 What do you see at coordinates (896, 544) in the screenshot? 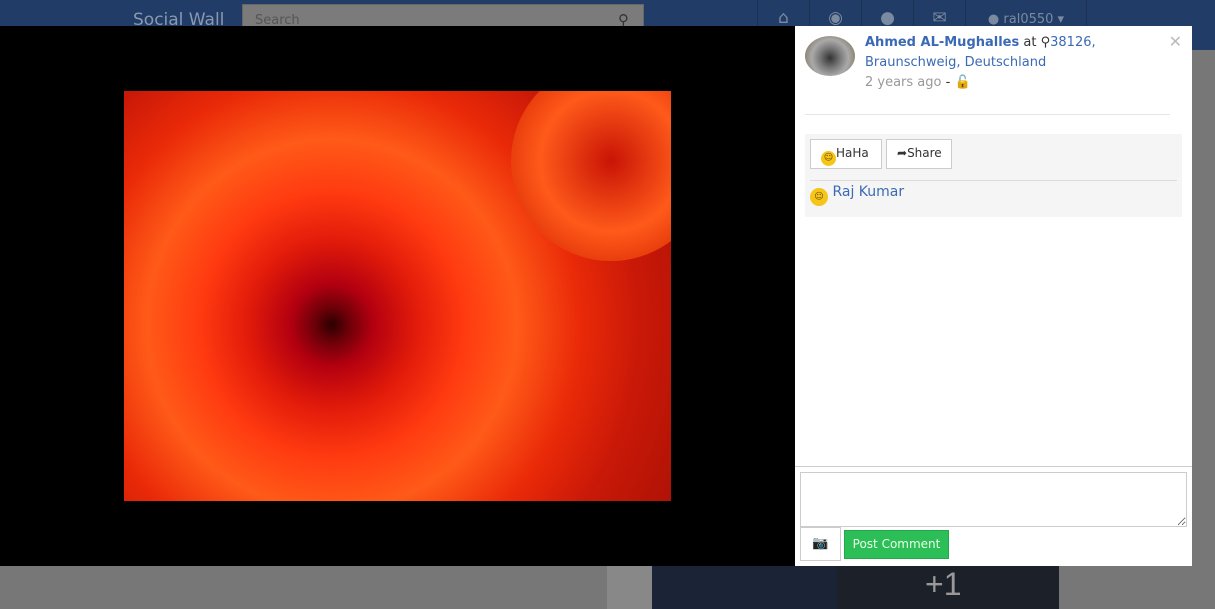
I see `post-comment-button: Post Comment` at bounding box center [896, 544].